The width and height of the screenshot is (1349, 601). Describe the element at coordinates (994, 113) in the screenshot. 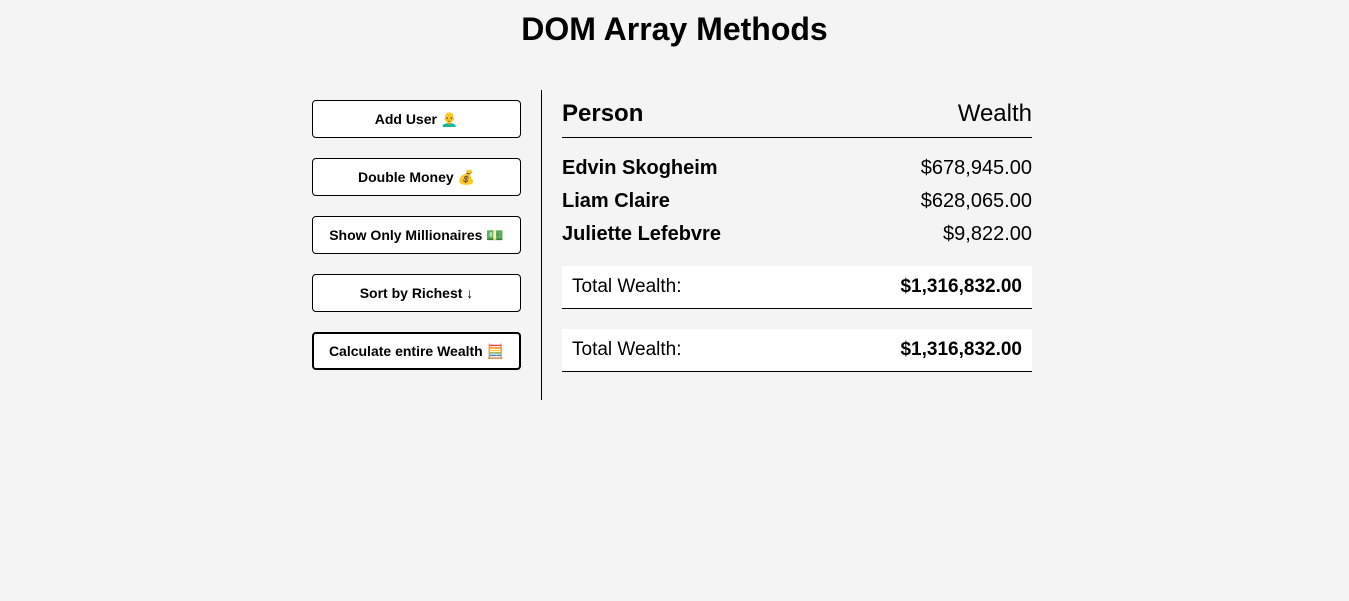

I see `wealth-column-header: Wealth` at that location.